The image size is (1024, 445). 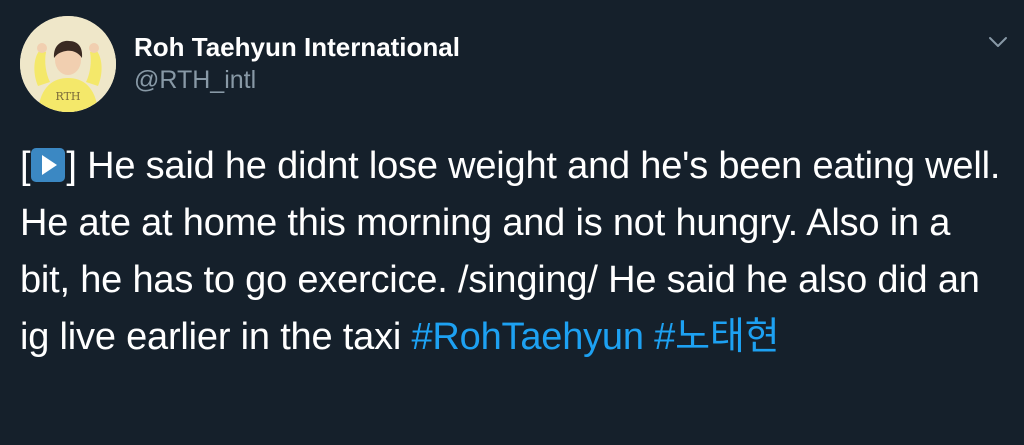 I want to click on hashtag-rohtaehyun: #RohTaehyun, so click(x=527, y=337).